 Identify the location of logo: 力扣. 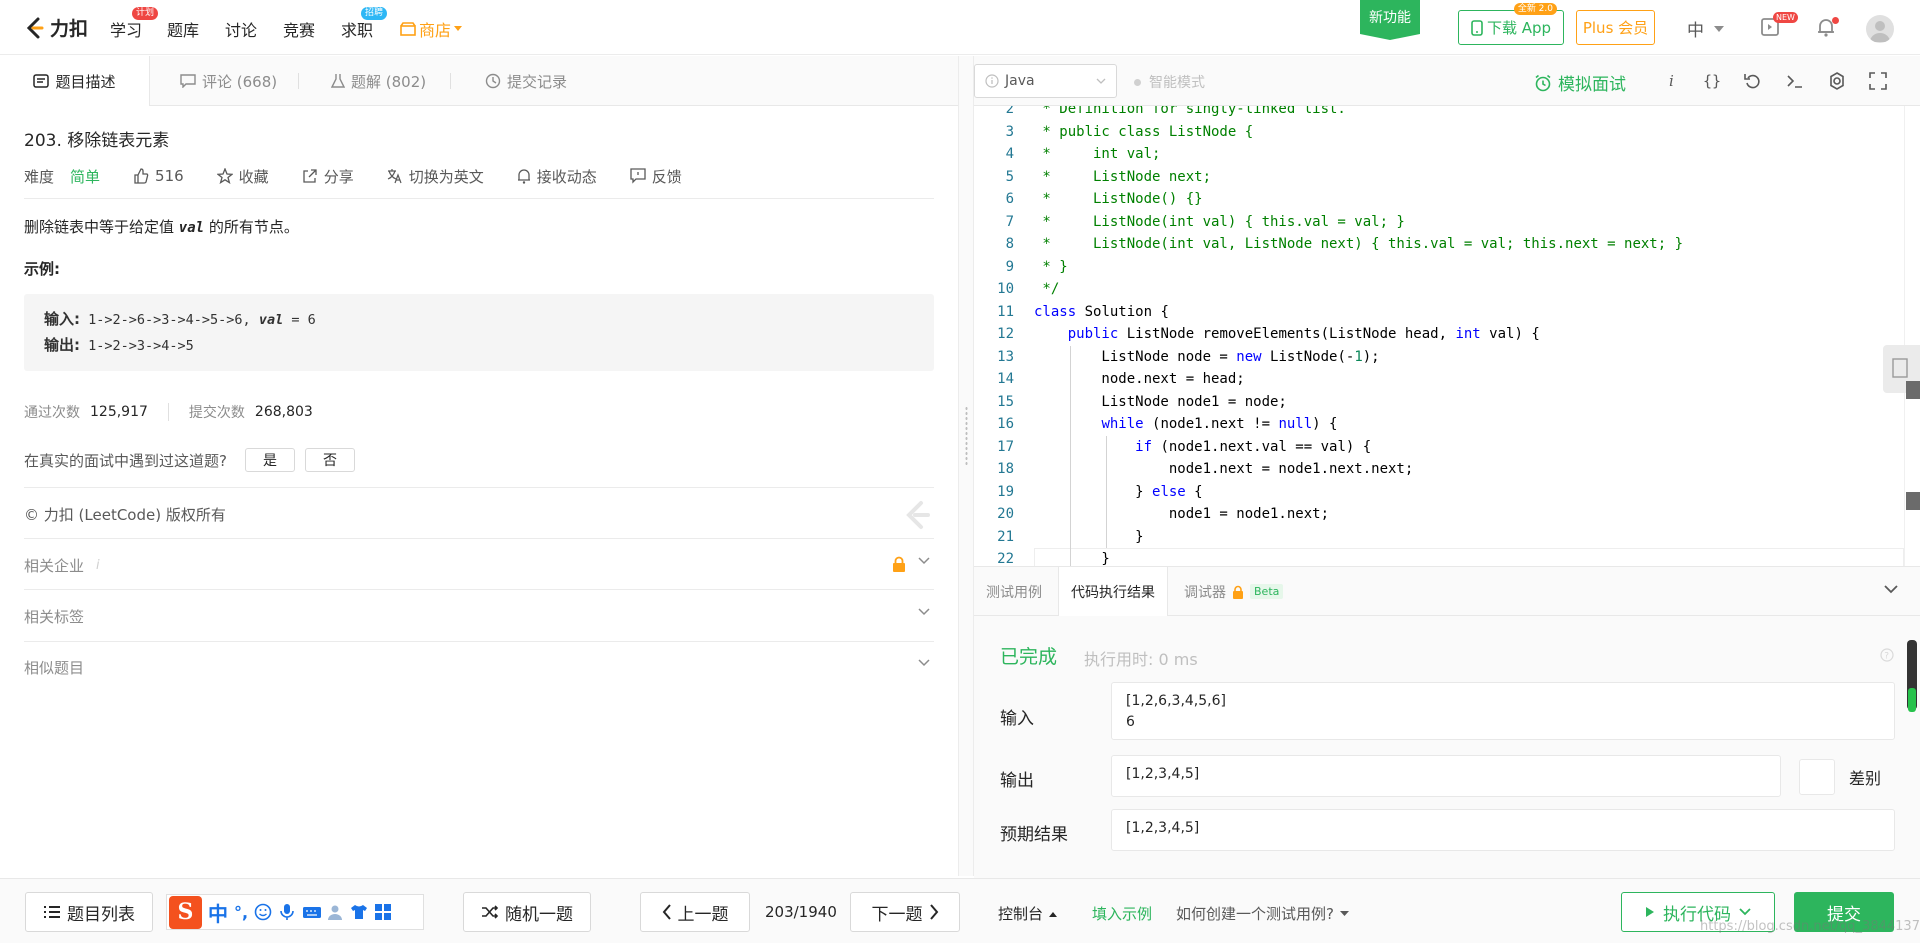
(56, 27).